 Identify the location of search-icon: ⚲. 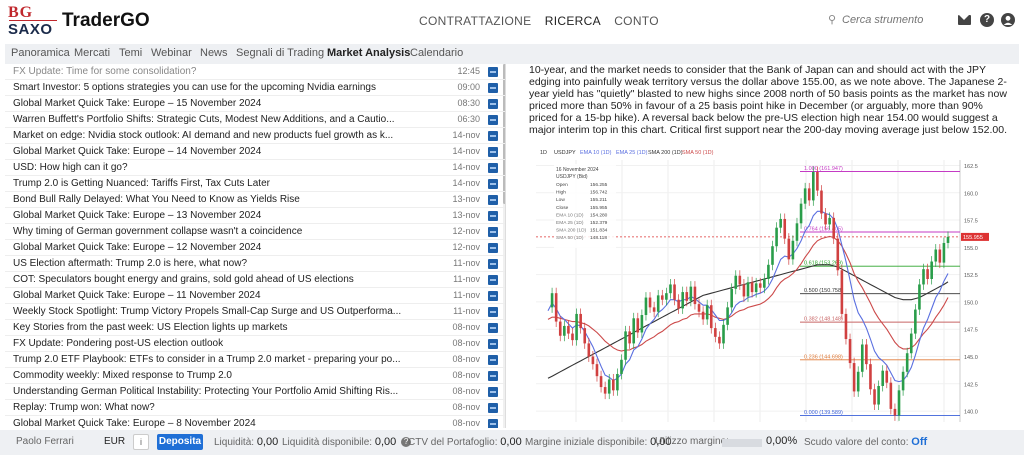
(832, 20).